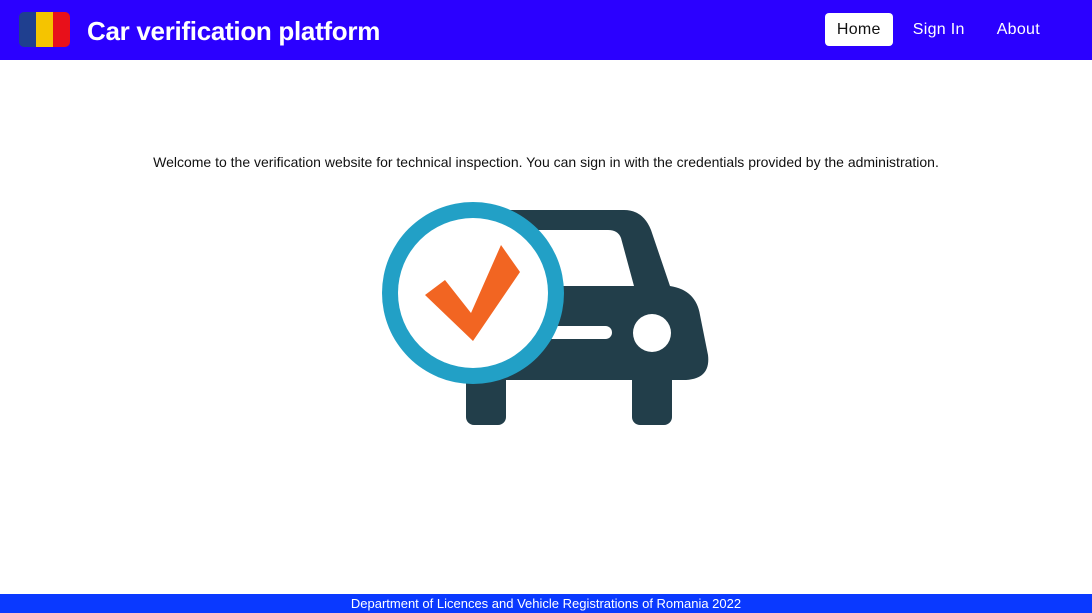  I want to click on site-title: Car verification platform, so click(233, 31).